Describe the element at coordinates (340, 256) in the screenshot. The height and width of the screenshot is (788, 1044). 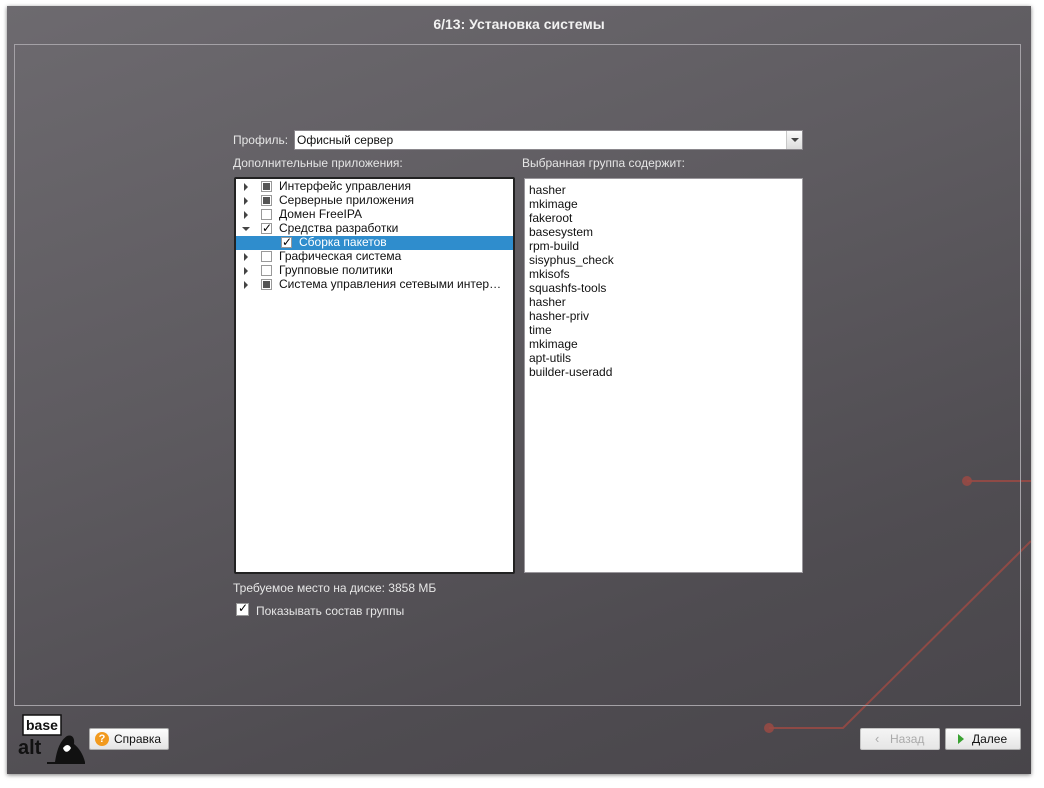
I see `tree-row-label: Графическая система` at that location.